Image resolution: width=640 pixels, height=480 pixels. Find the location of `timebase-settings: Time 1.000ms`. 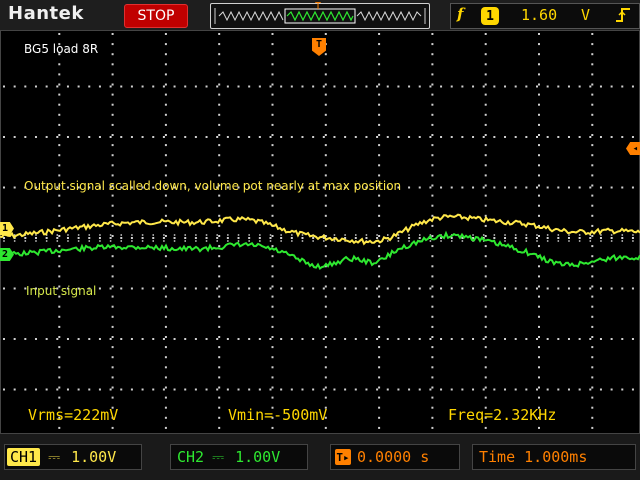

timebase-settings: Time 1.000ms is located at coordinates (554, 457).